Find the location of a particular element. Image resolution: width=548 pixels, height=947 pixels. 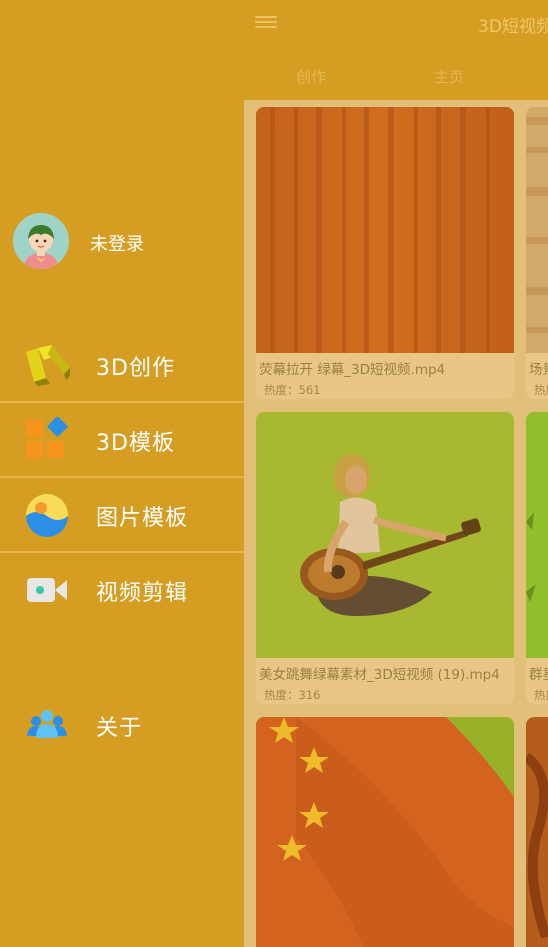

video-camera-icon is located at coordinates (47, 590).